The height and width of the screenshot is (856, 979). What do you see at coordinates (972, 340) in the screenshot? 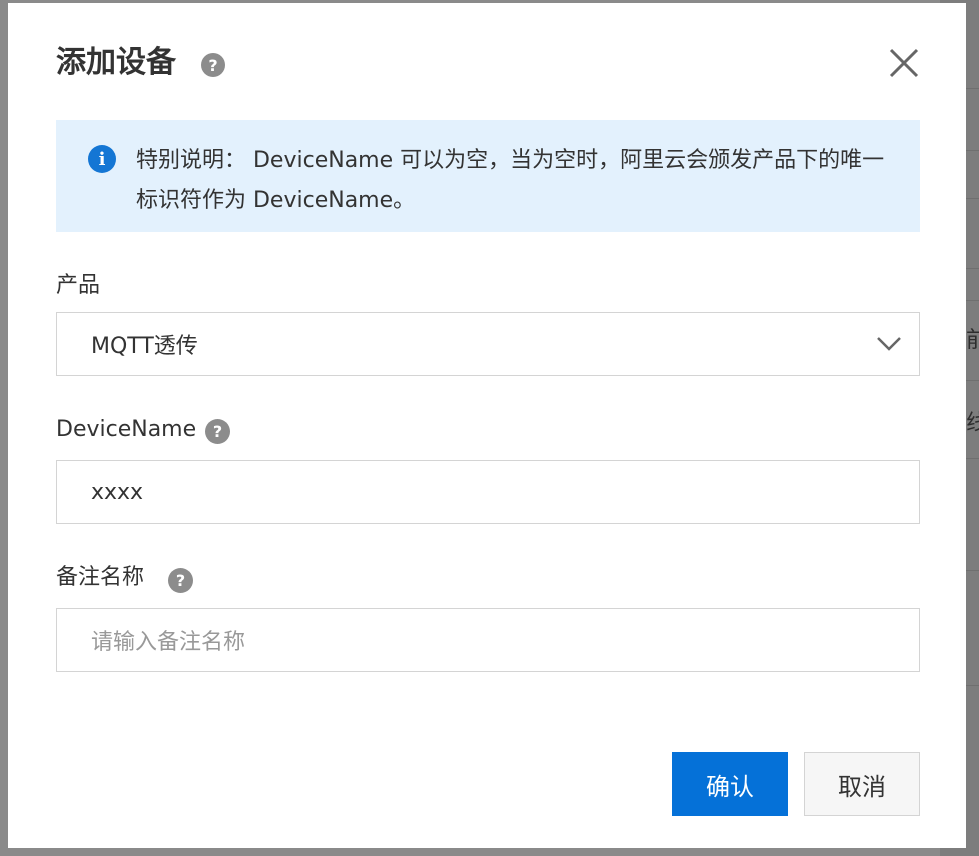
I see `background-text: 前` at bounding box center [972, 340].